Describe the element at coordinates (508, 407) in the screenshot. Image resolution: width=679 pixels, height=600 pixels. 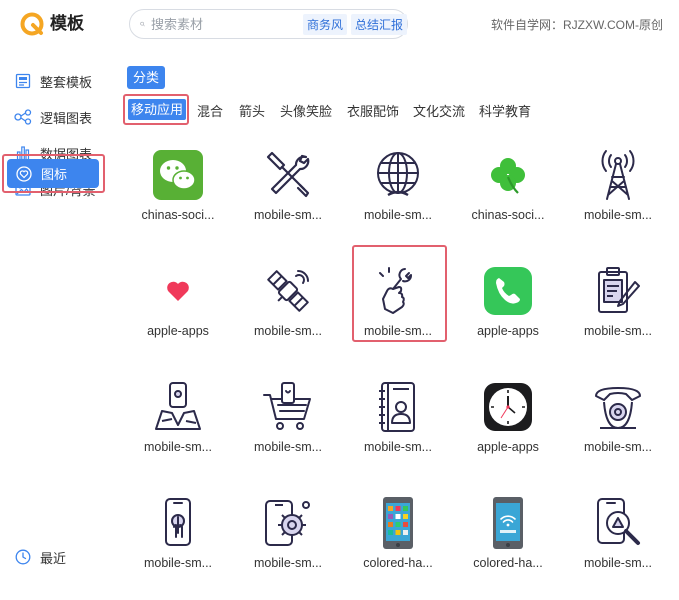
I see `clock-app-icon` at that location.